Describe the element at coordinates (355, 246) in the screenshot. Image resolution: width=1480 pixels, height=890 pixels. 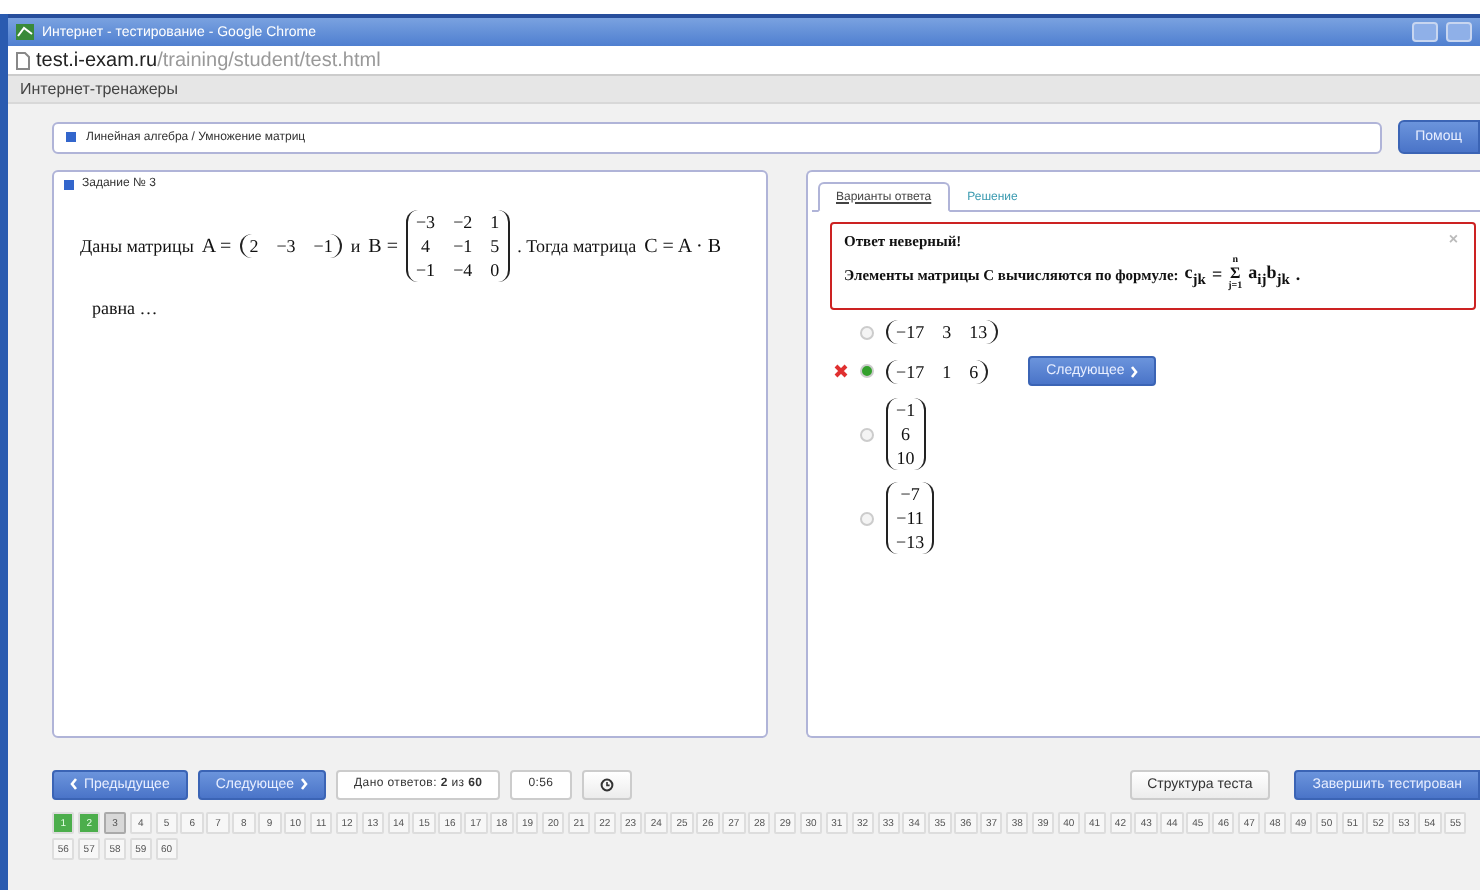
I see `question-text: и` at that location.